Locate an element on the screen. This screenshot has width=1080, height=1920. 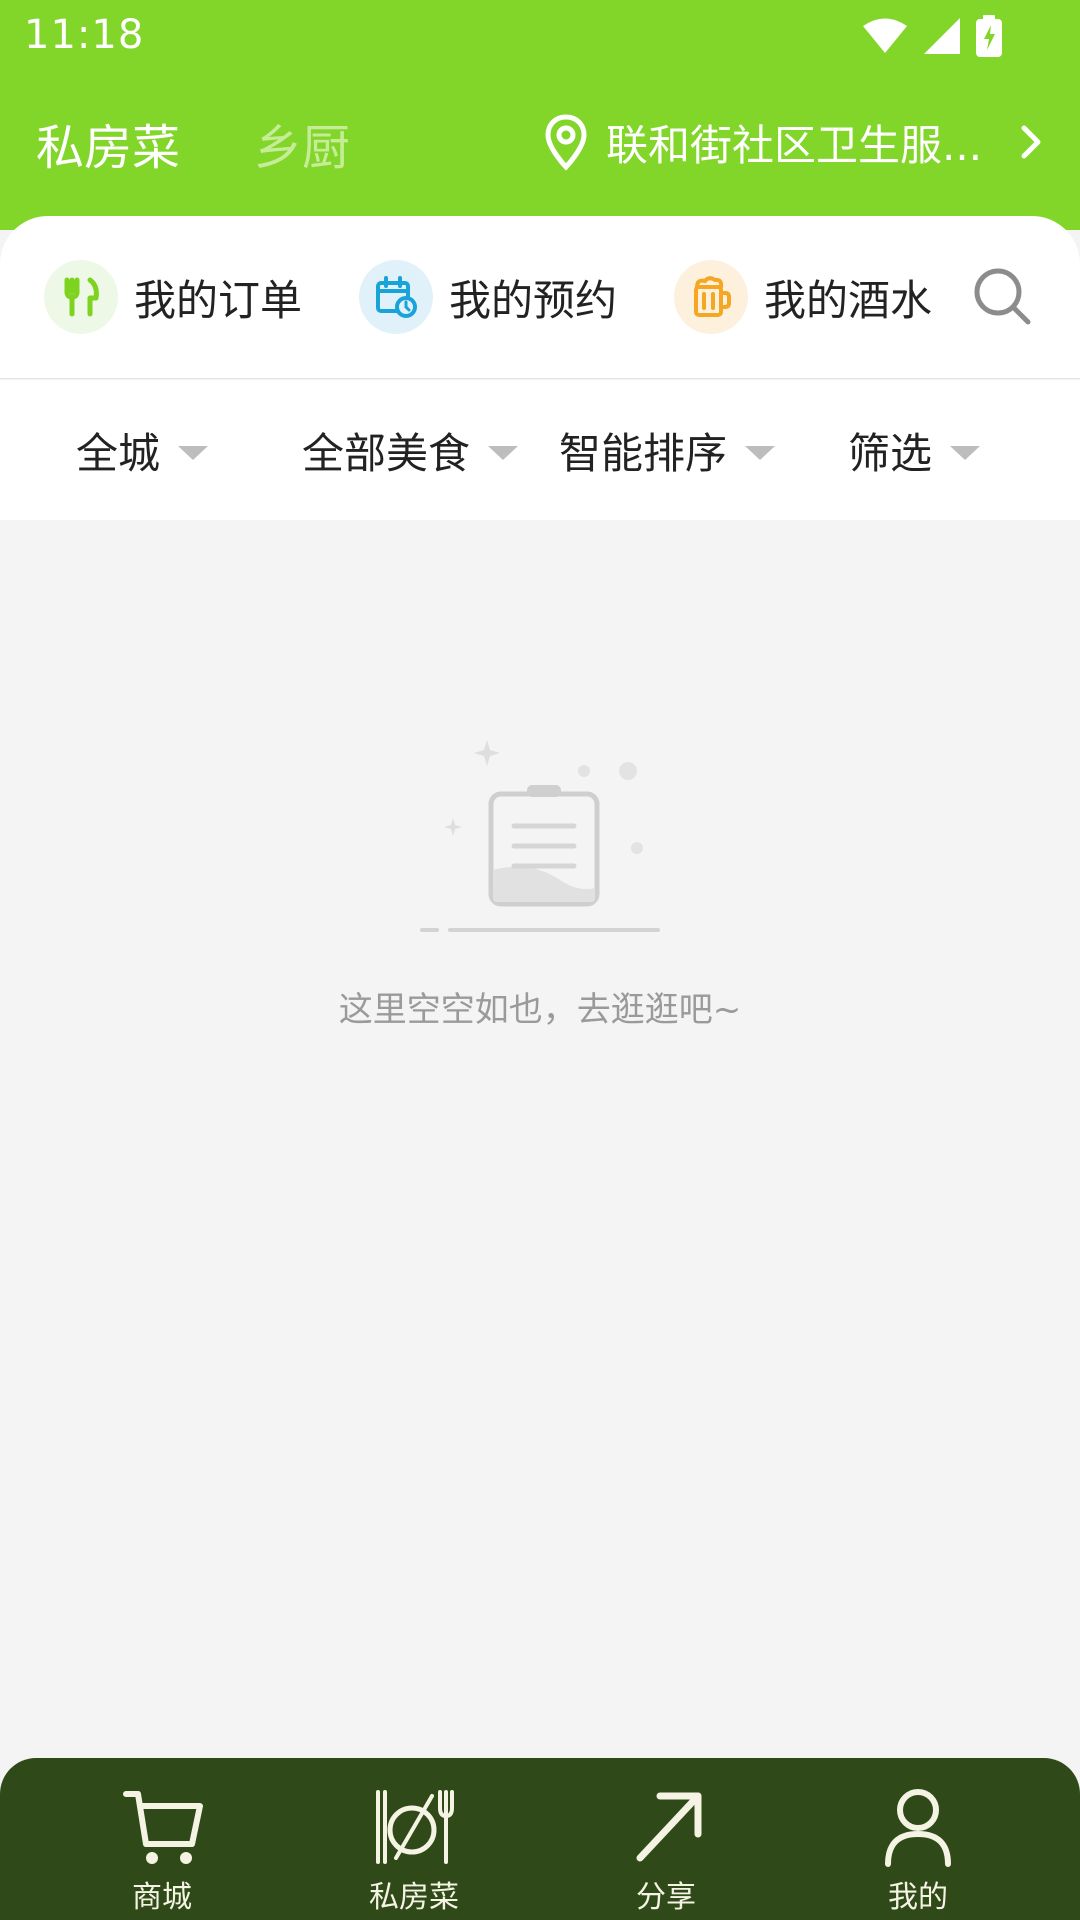
filter-sort-label: 智能排序 is located at coordinates (643, 453).